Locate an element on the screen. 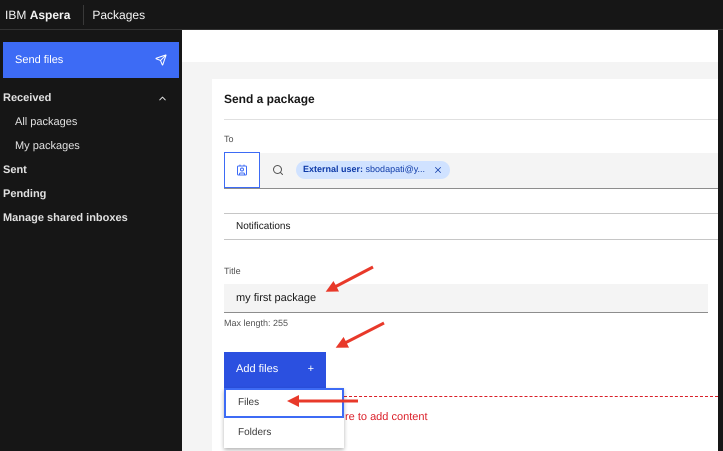  sidebar-item: Received is located at coordinates (91, 98).